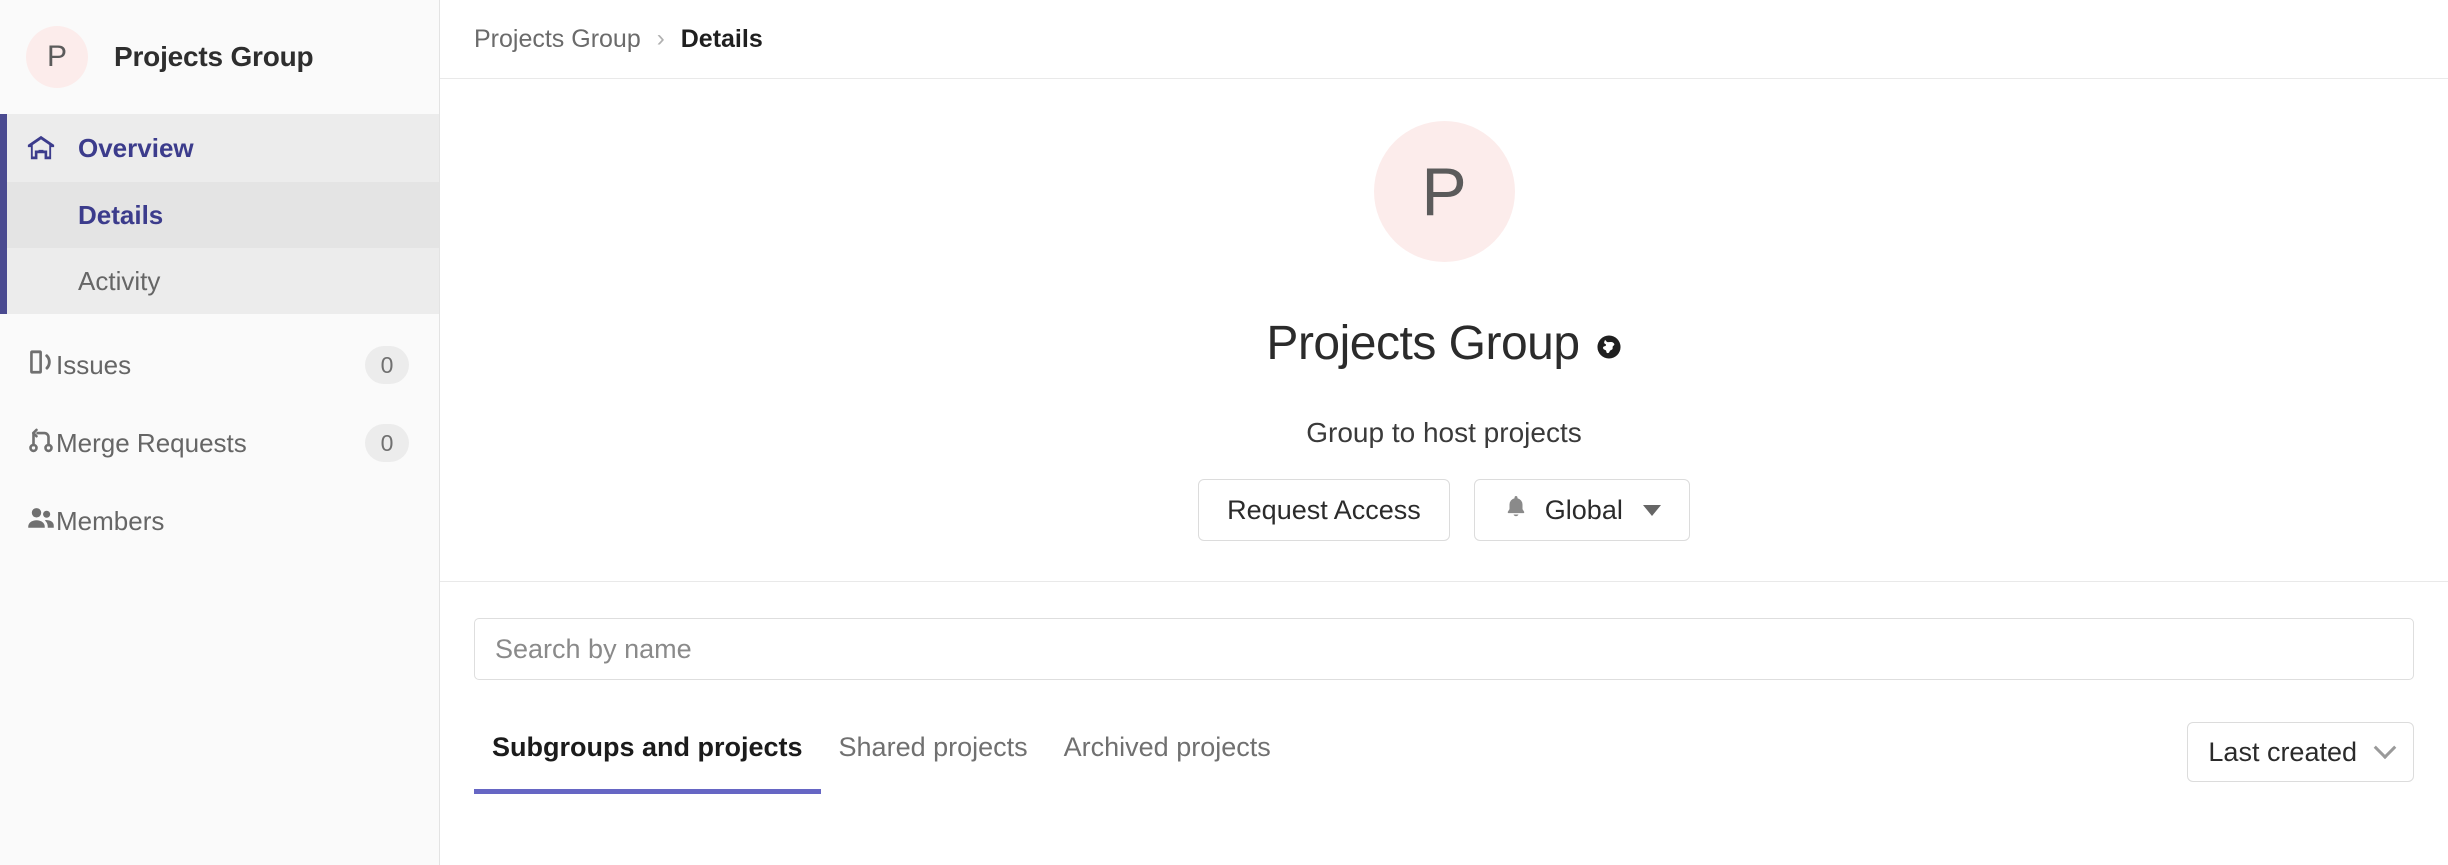 This screenshot has width=2448, height=865. I want to click on notification-dropdown-label: Global, so click(1583, 509).